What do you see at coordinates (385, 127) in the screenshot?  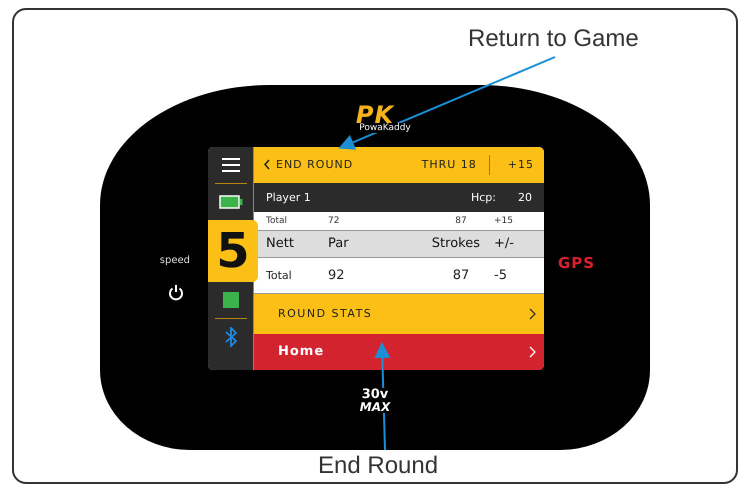 I see `brand-name: PowaKaddy` at bounding box center [385, 127].